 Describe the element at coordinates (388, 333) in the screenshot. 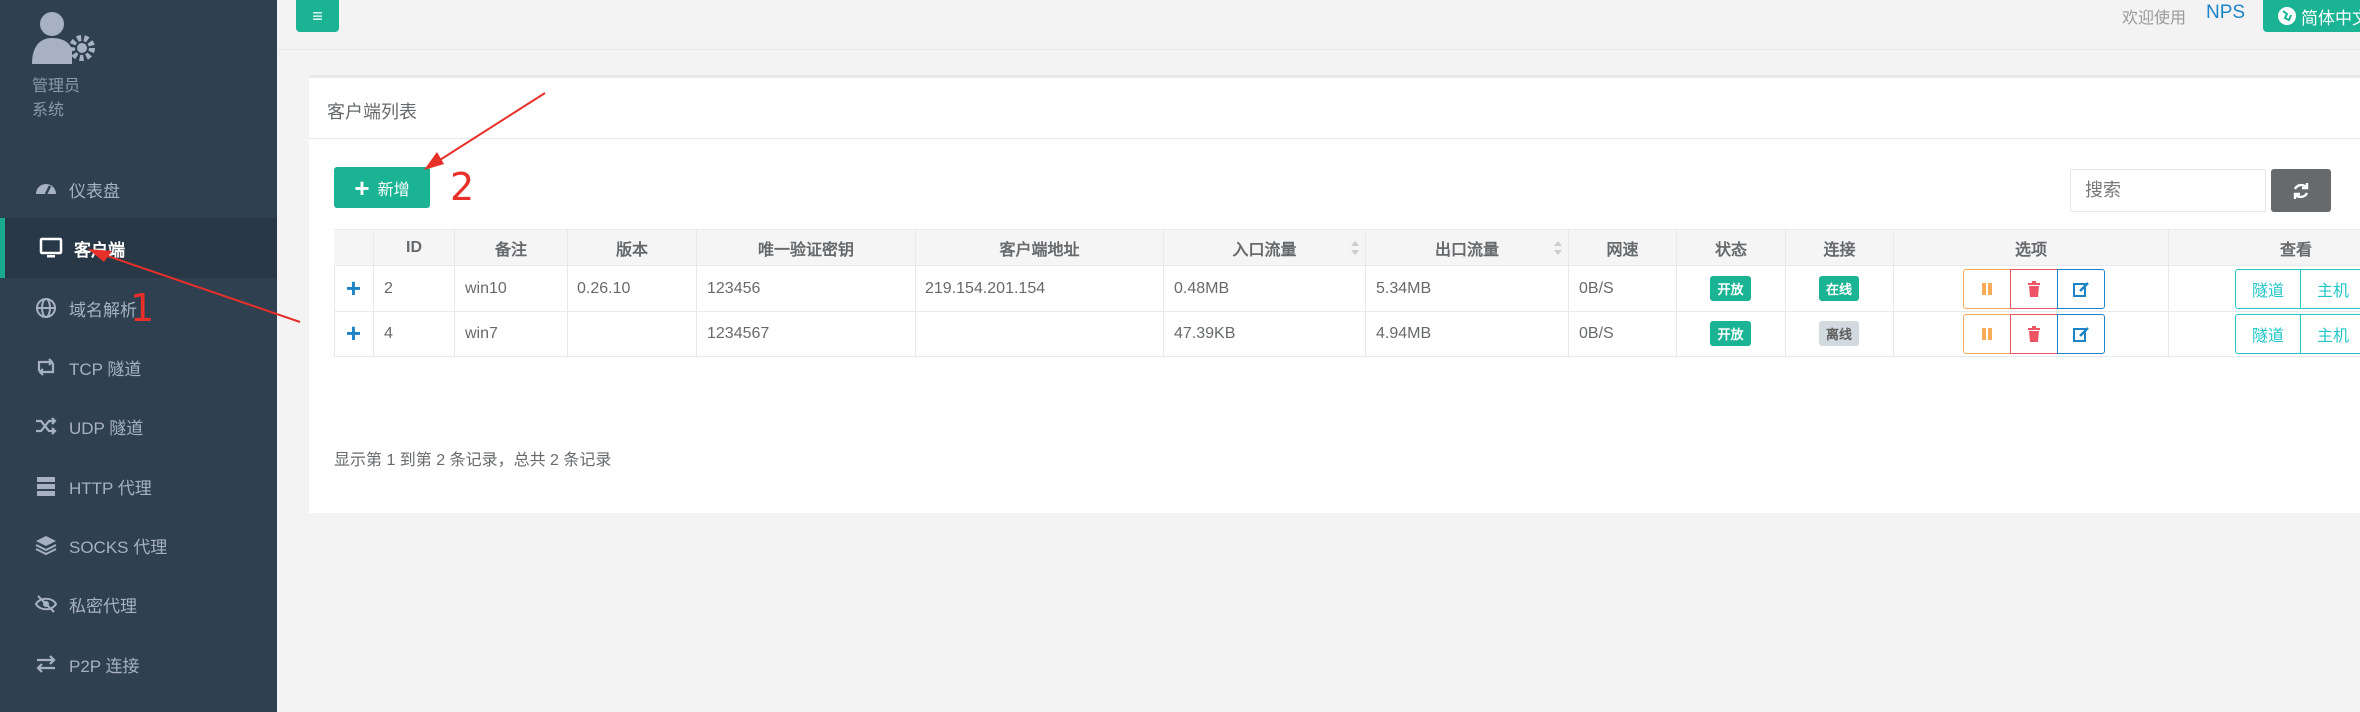

I see `cell-id: 4` at that location.